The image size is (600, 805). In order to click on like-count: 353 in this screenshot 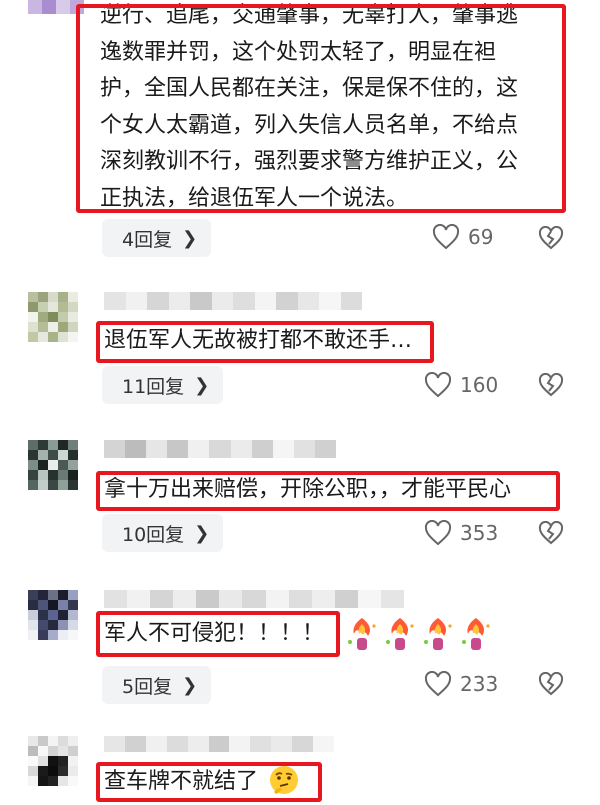, I will do `click(479, 533)`.